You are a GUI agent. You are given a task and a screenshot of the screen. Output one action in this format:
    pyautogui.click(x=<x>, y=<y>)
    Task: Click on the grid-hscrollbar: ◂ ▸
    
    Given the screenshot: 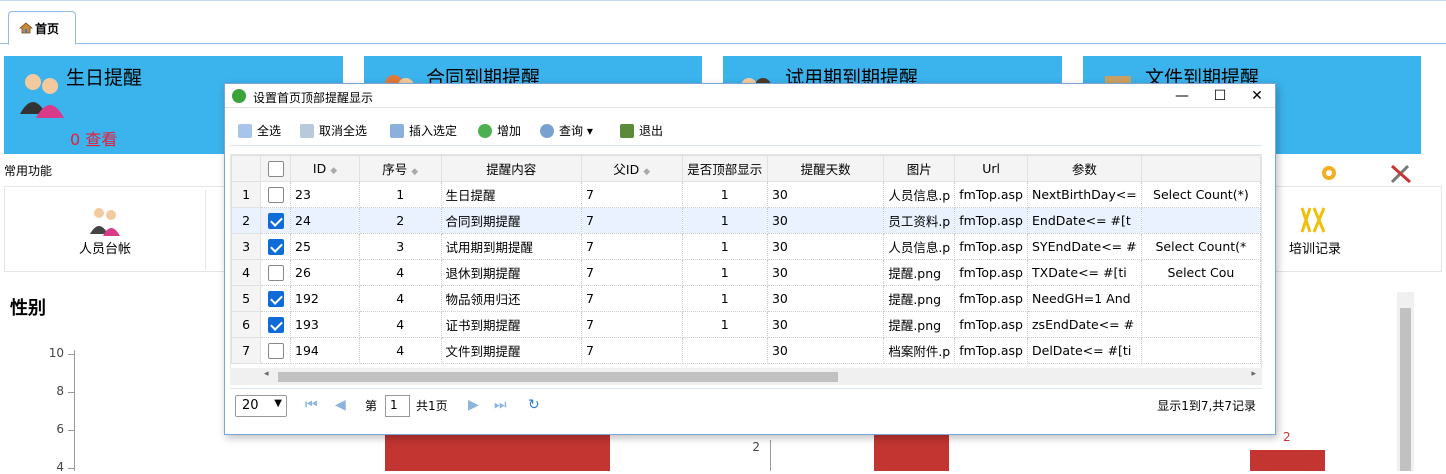 What is the action you would take?
    pyautogui.click(x=746, y=376)
    